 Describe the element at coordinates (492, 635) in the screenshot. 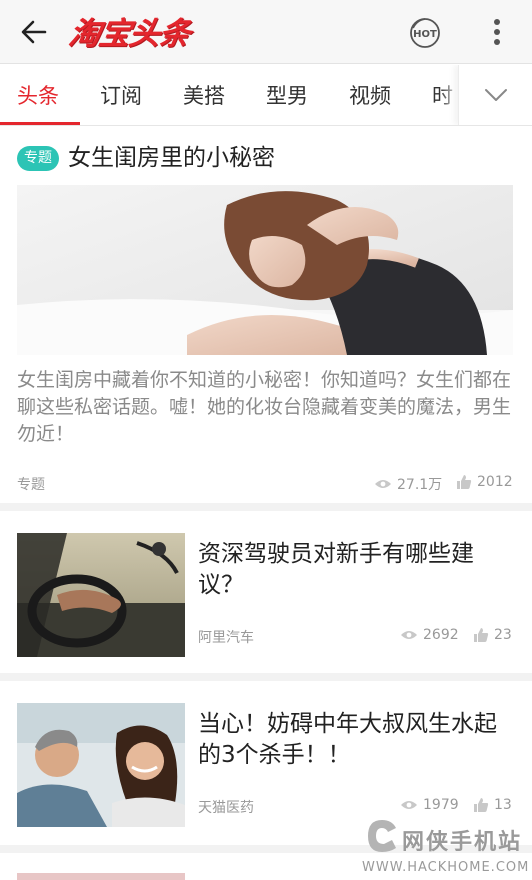

I see `article-likes: 23` at that location.